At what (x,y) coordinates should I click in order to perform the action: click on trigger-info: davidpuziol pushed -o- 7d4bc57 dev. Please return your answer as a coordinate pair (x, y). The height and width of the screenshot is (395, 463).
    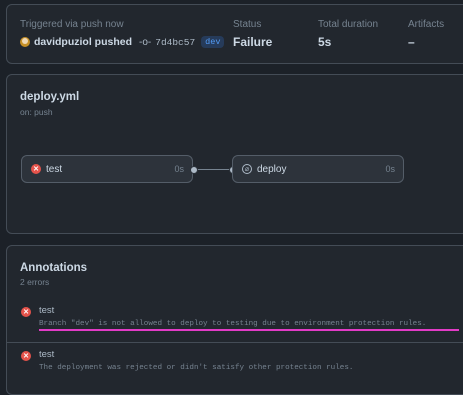
    Looking at the image, I should click on (122, 42).